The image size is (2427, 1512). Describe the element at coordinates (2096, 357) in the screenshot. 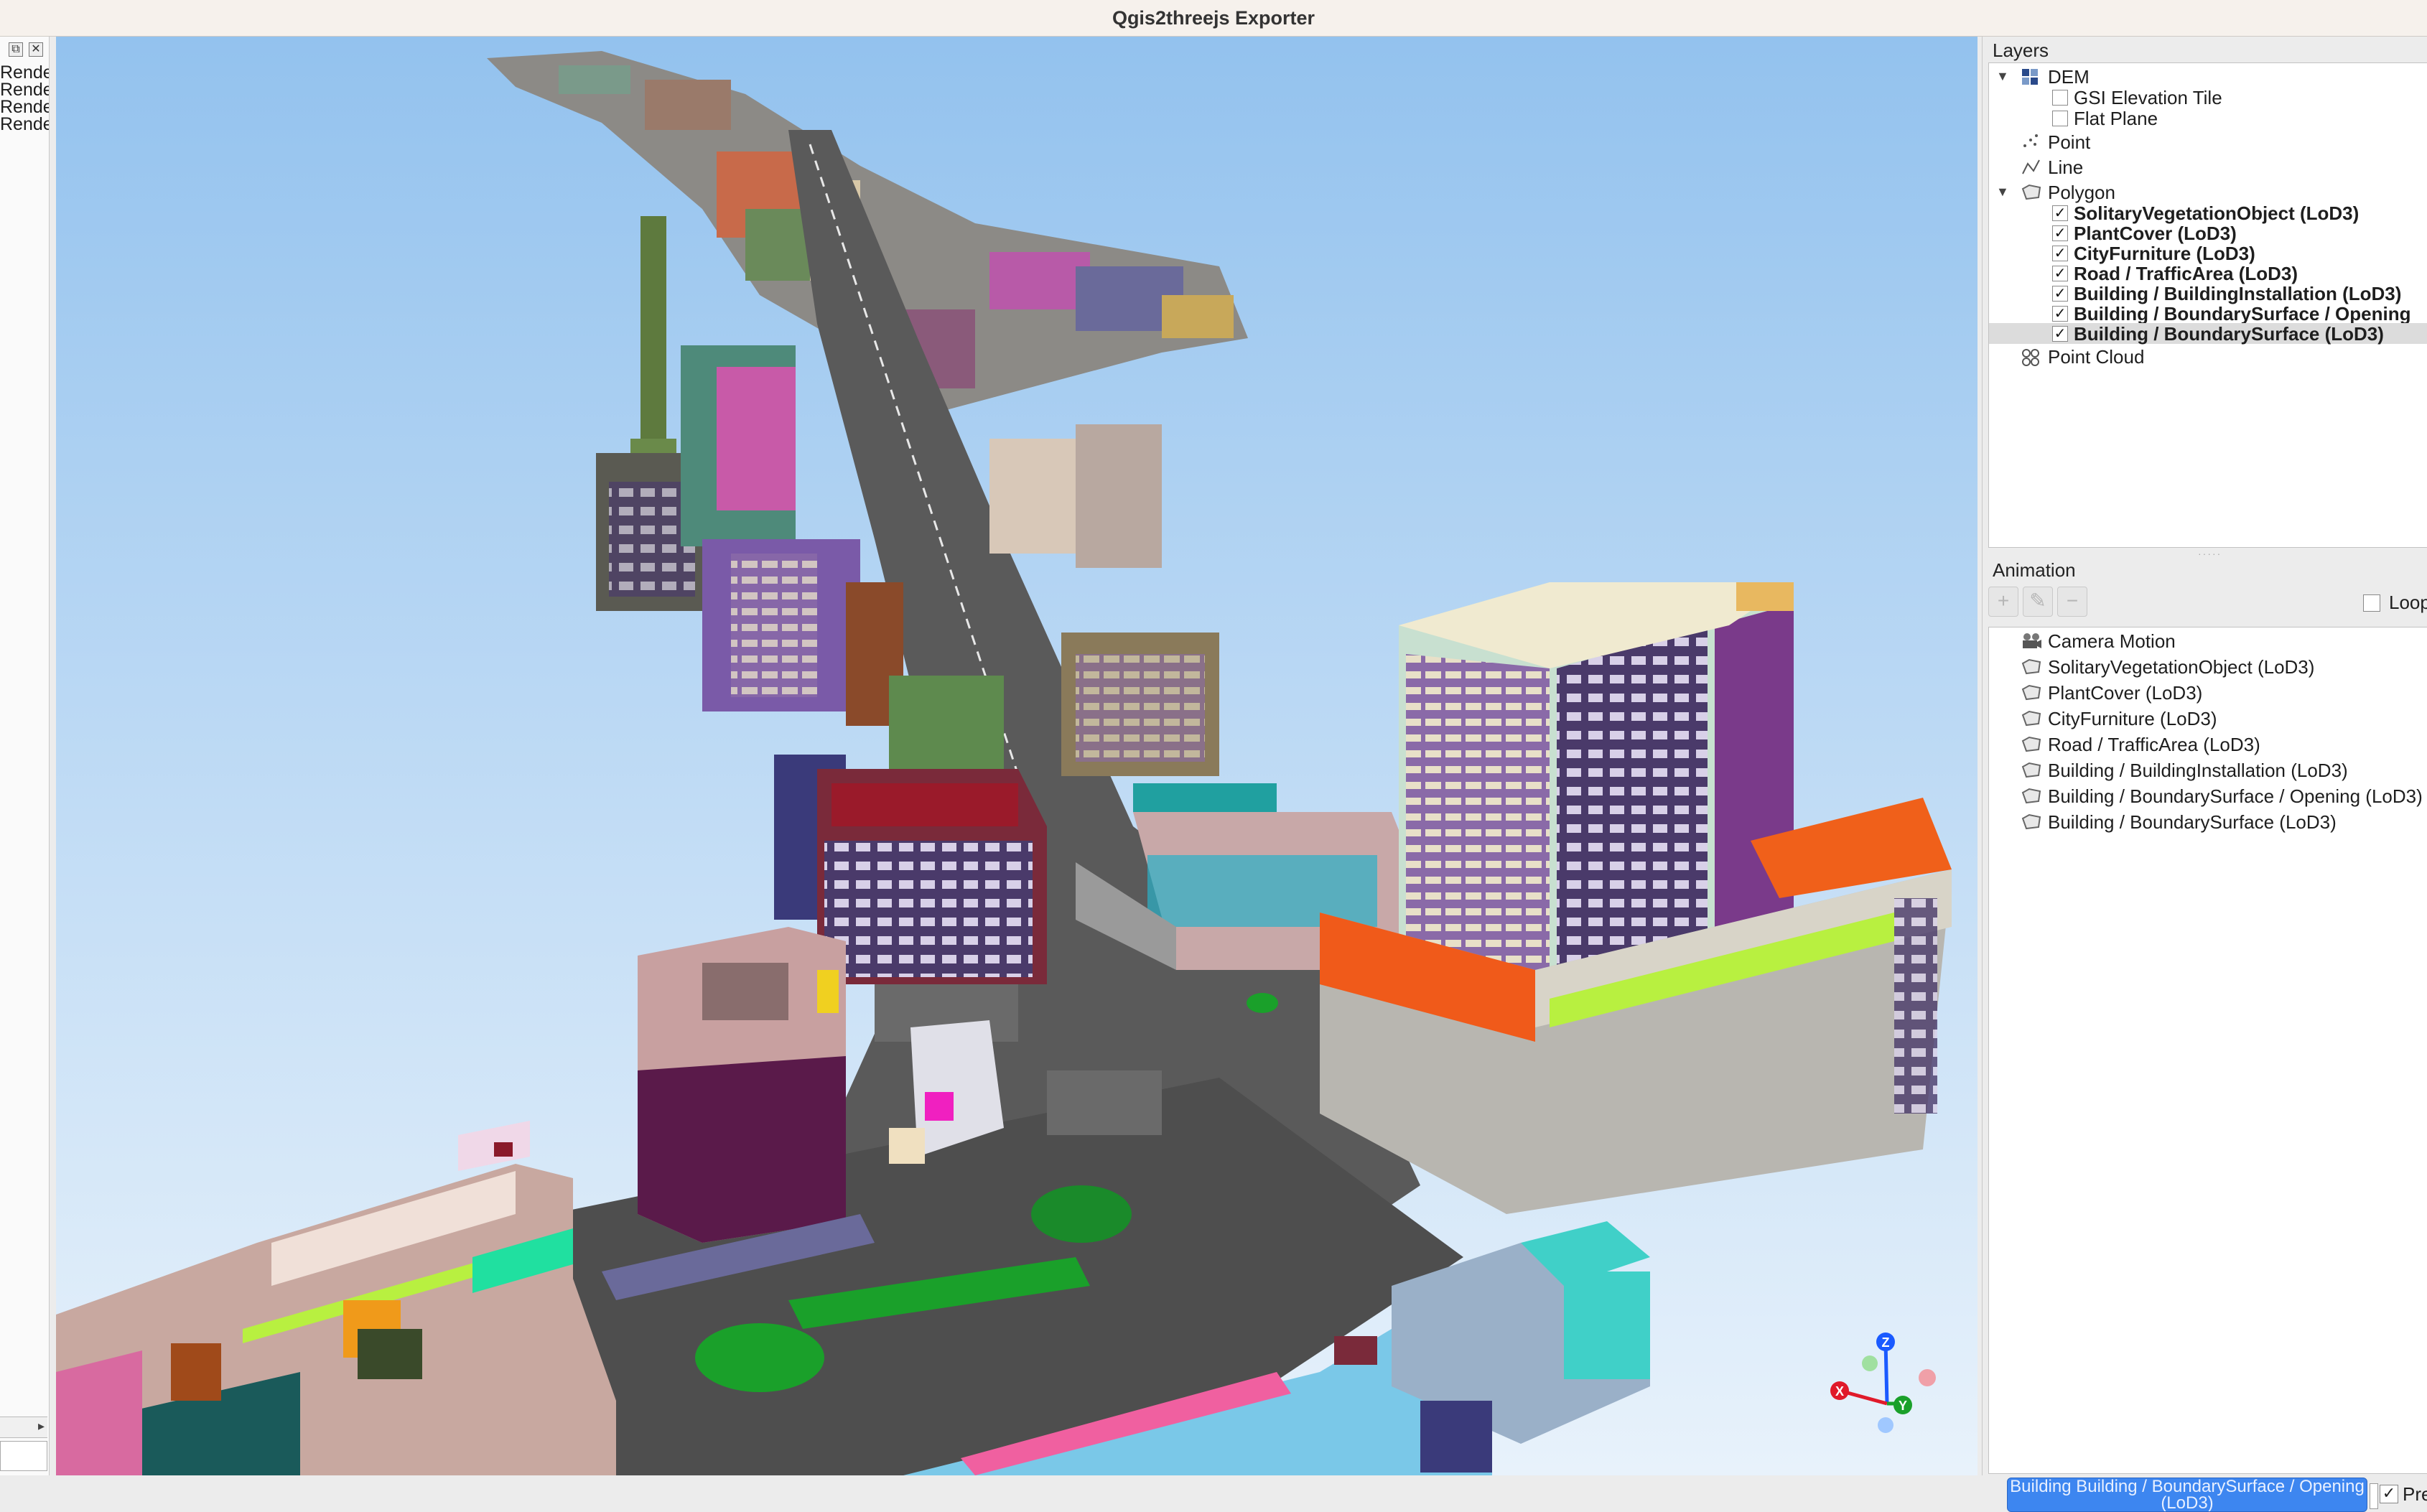

I see `layer-label: Point Cloud` at that location.